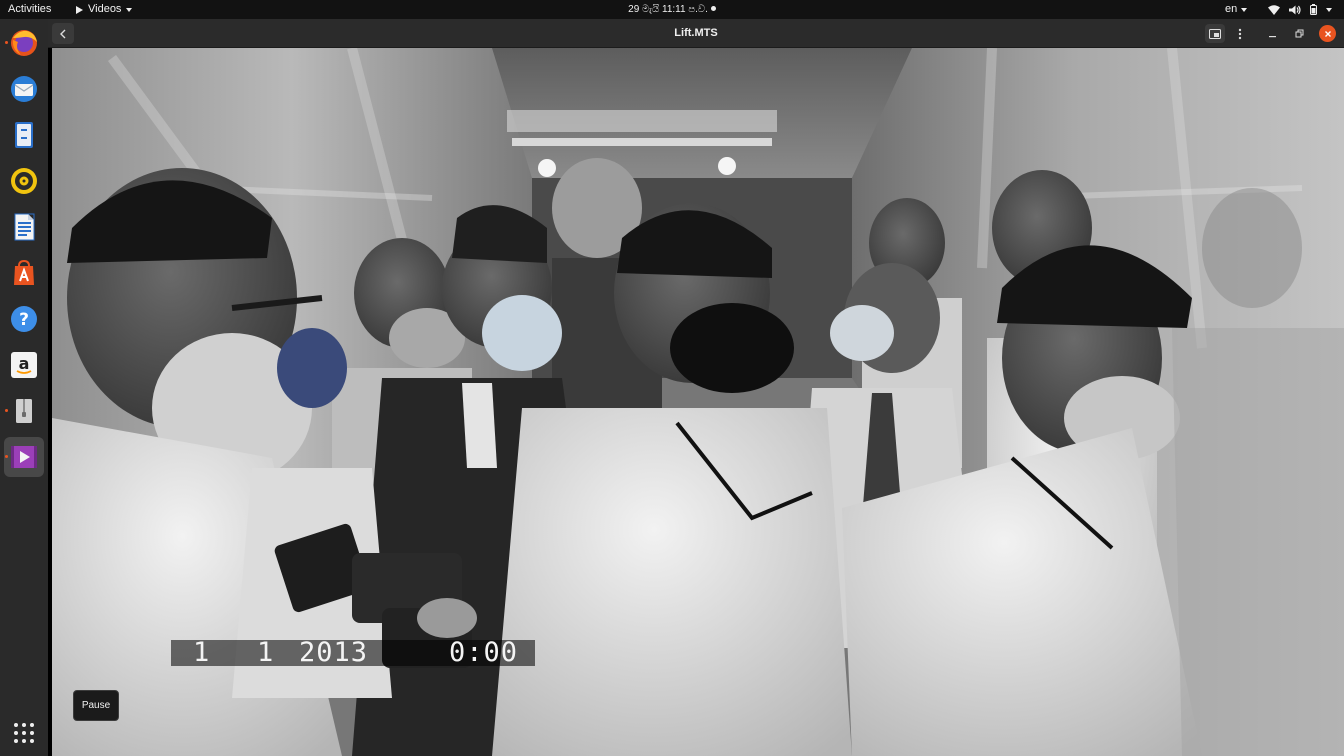 The height and width of the screenshot is (756, 1344). What do you see at coordinates (24, 387) in the screenshot?
I see `dock: ? a` at bounding box center [24, 387].